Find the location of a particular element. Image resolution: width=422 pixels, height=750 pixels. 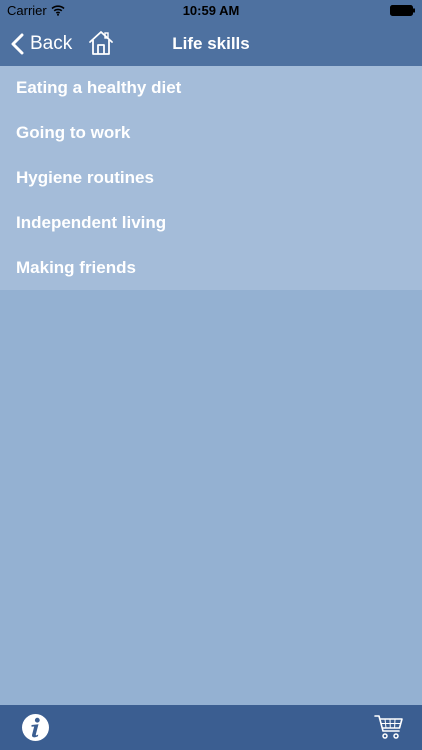

status-bar: Carrier 10:59 AM is located at coordinates (211, 11).